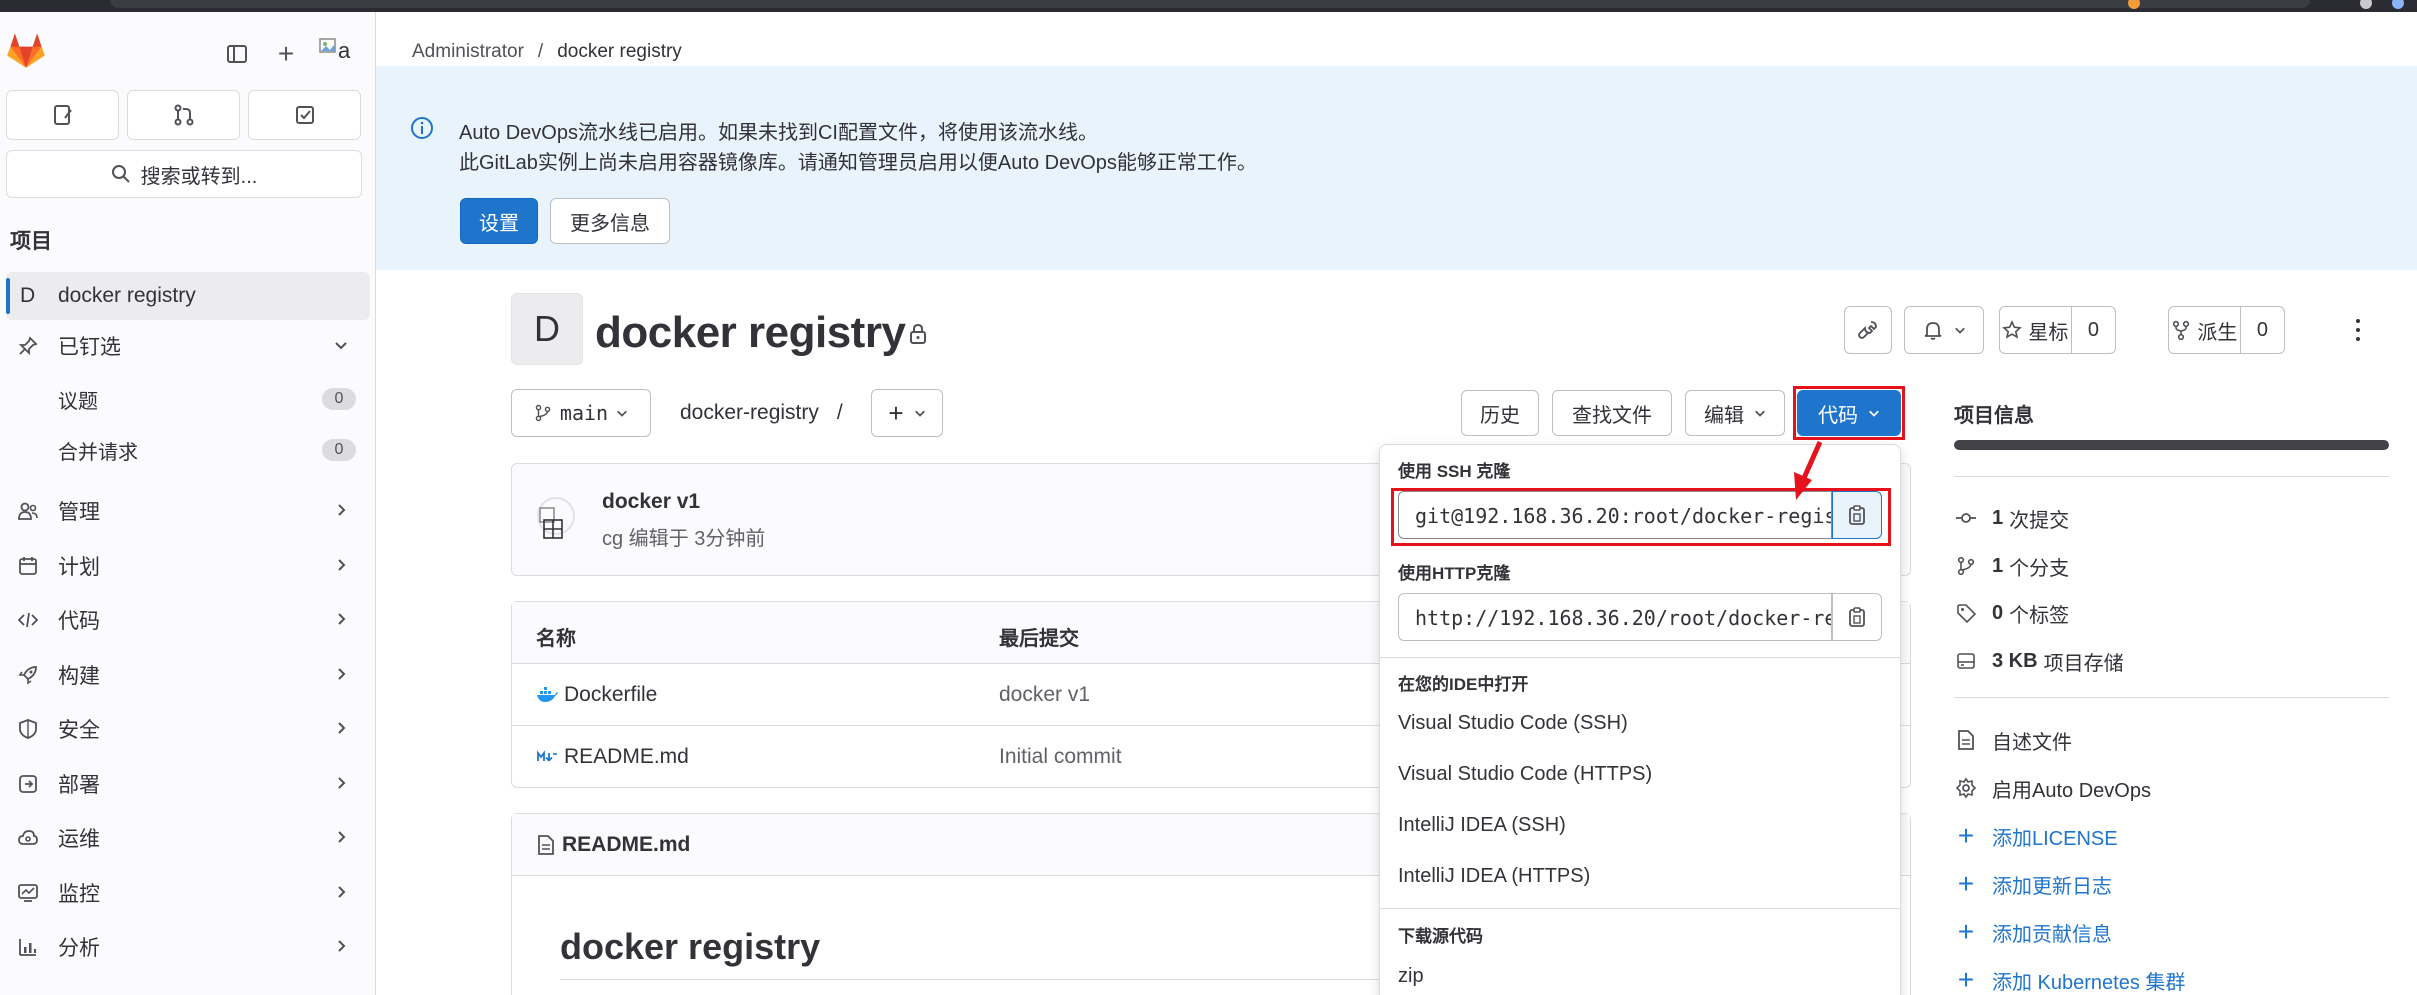 This screenshot has height=995, width=2417. What do you see at coordinates (78, 401) in the screenshot?
I see `sidebar-item-label: 议题` at bounding box center [78, 401].